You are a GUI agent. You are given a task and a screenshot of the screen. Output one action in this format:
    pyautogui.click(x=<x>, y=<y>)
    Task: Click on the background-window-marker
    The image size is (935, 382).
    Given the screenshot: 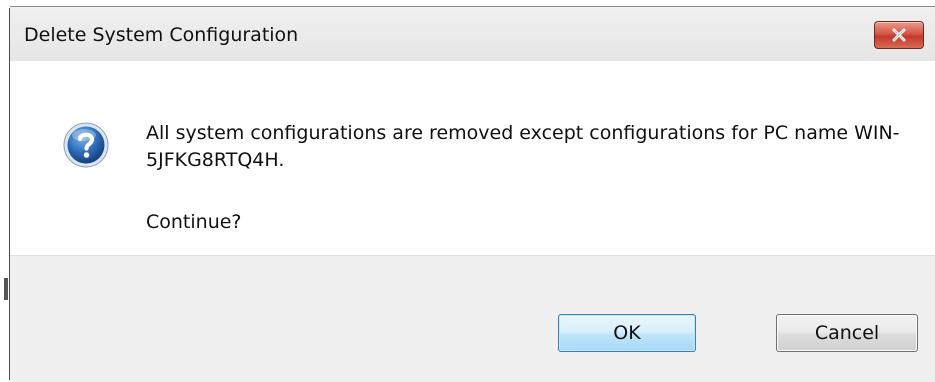 What is the action you would take?
    pyautogui.click(x=6, y=289)
    